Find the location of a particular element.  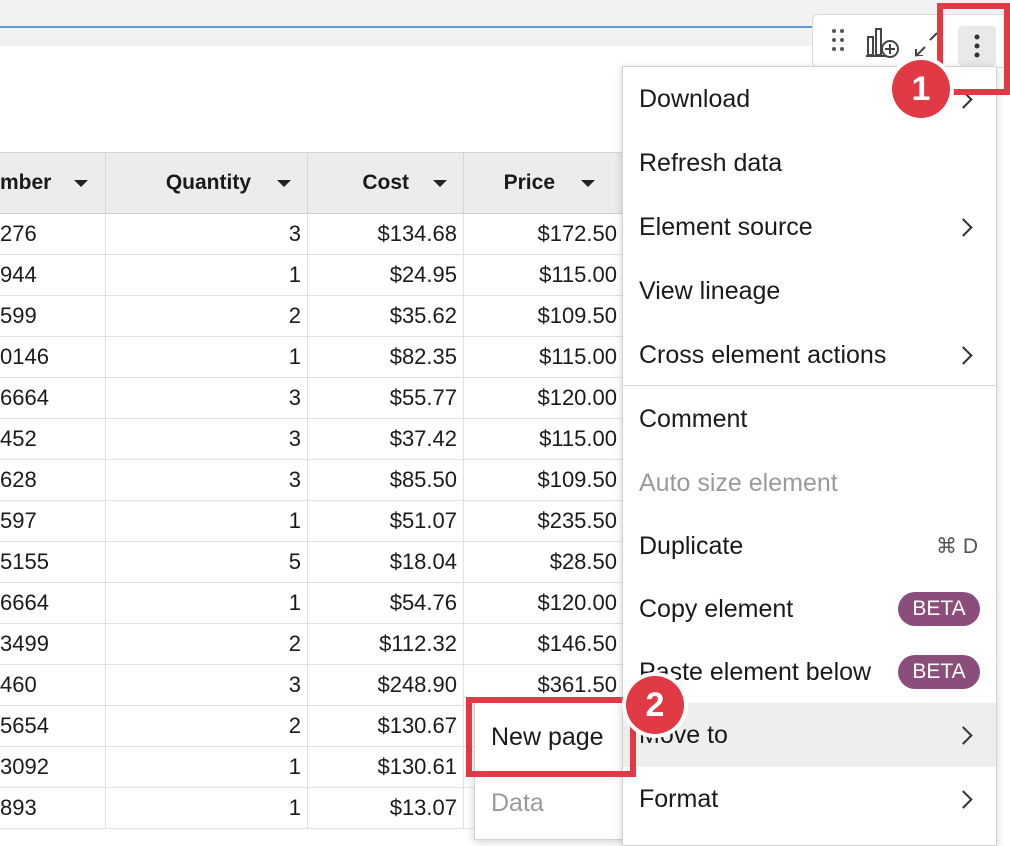

table-cell: $134.68 is located at coordinates (386, 234).